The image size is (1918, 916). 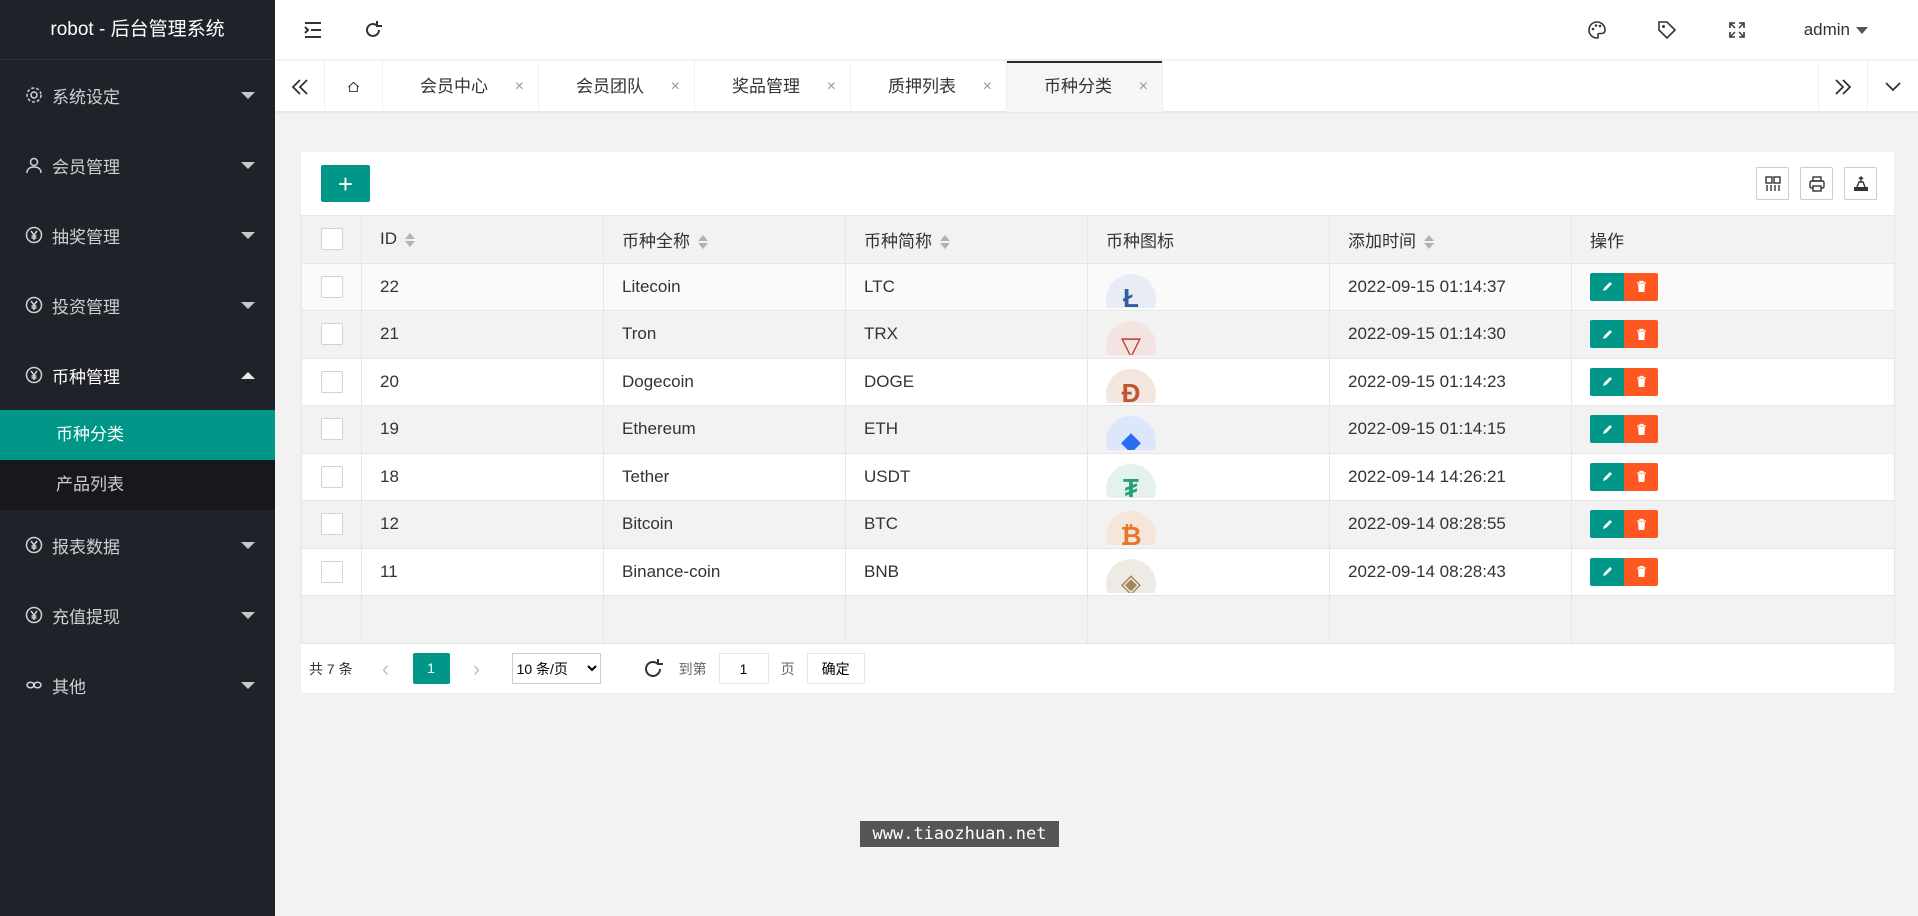 What do you see at coordinates (137, 95) in the screenshot?
I see `sidebar-item-0: 系统设定` at bounding box center [137, 95].